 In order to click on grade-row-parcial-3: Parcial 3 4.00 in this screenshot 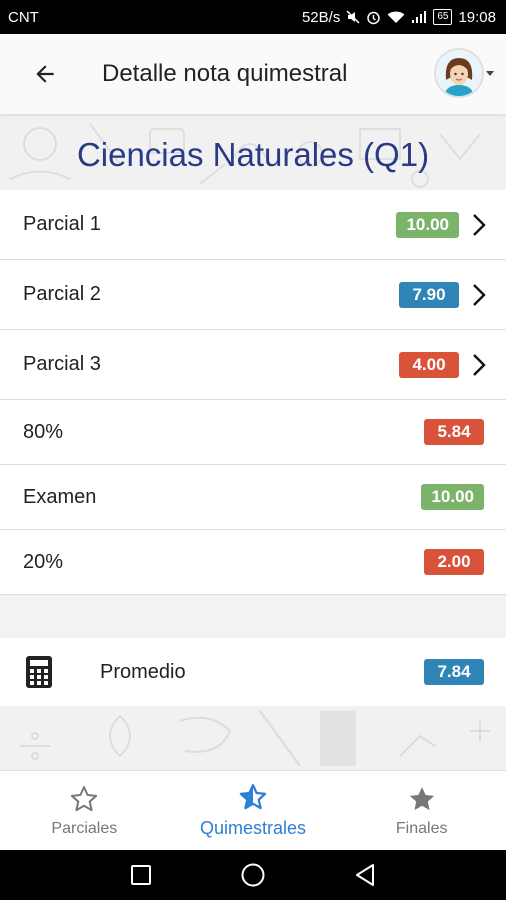, I will do `click(253, 365)`.